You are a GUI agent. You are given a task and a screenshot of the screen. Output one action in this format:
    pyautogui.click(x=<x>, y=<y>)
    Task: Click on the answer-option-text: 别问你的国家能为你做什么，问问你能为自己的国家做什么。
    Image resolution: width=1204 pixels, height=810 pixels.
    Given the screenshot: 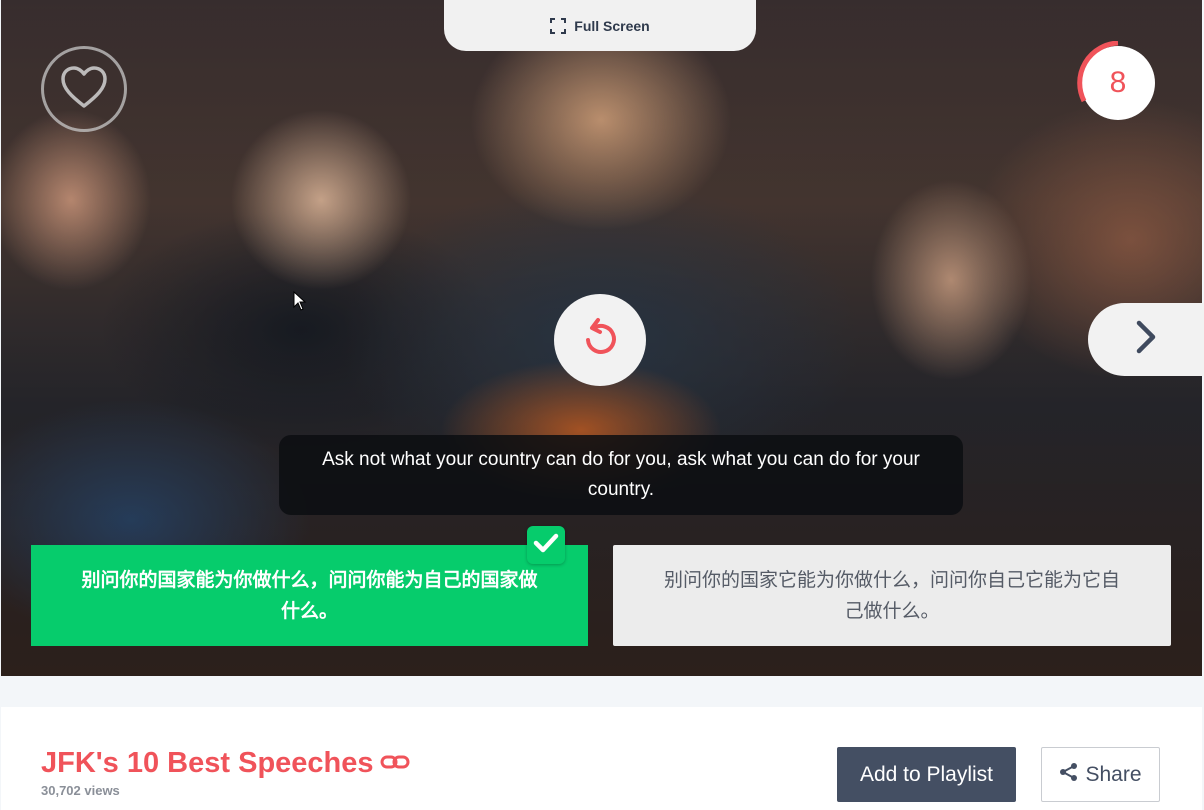 What is the action you would take?
    pyautogui.click(x=309, y=595)
    